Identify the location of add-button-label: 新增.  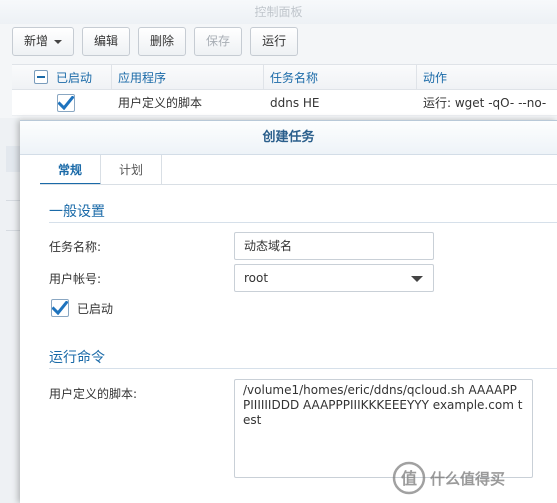
(36, 41).